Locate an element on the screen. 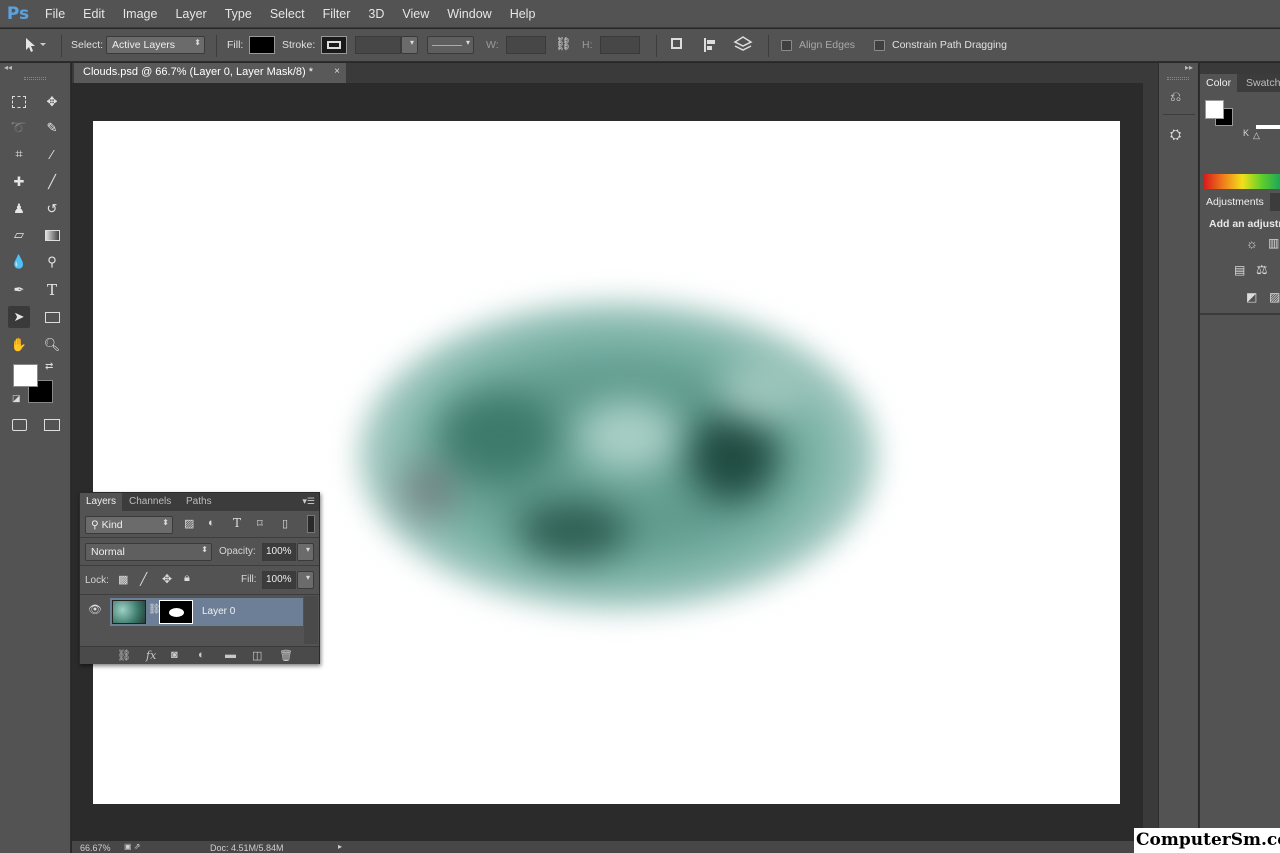  menu-layer: Layer is located at coordinates (190, 14).